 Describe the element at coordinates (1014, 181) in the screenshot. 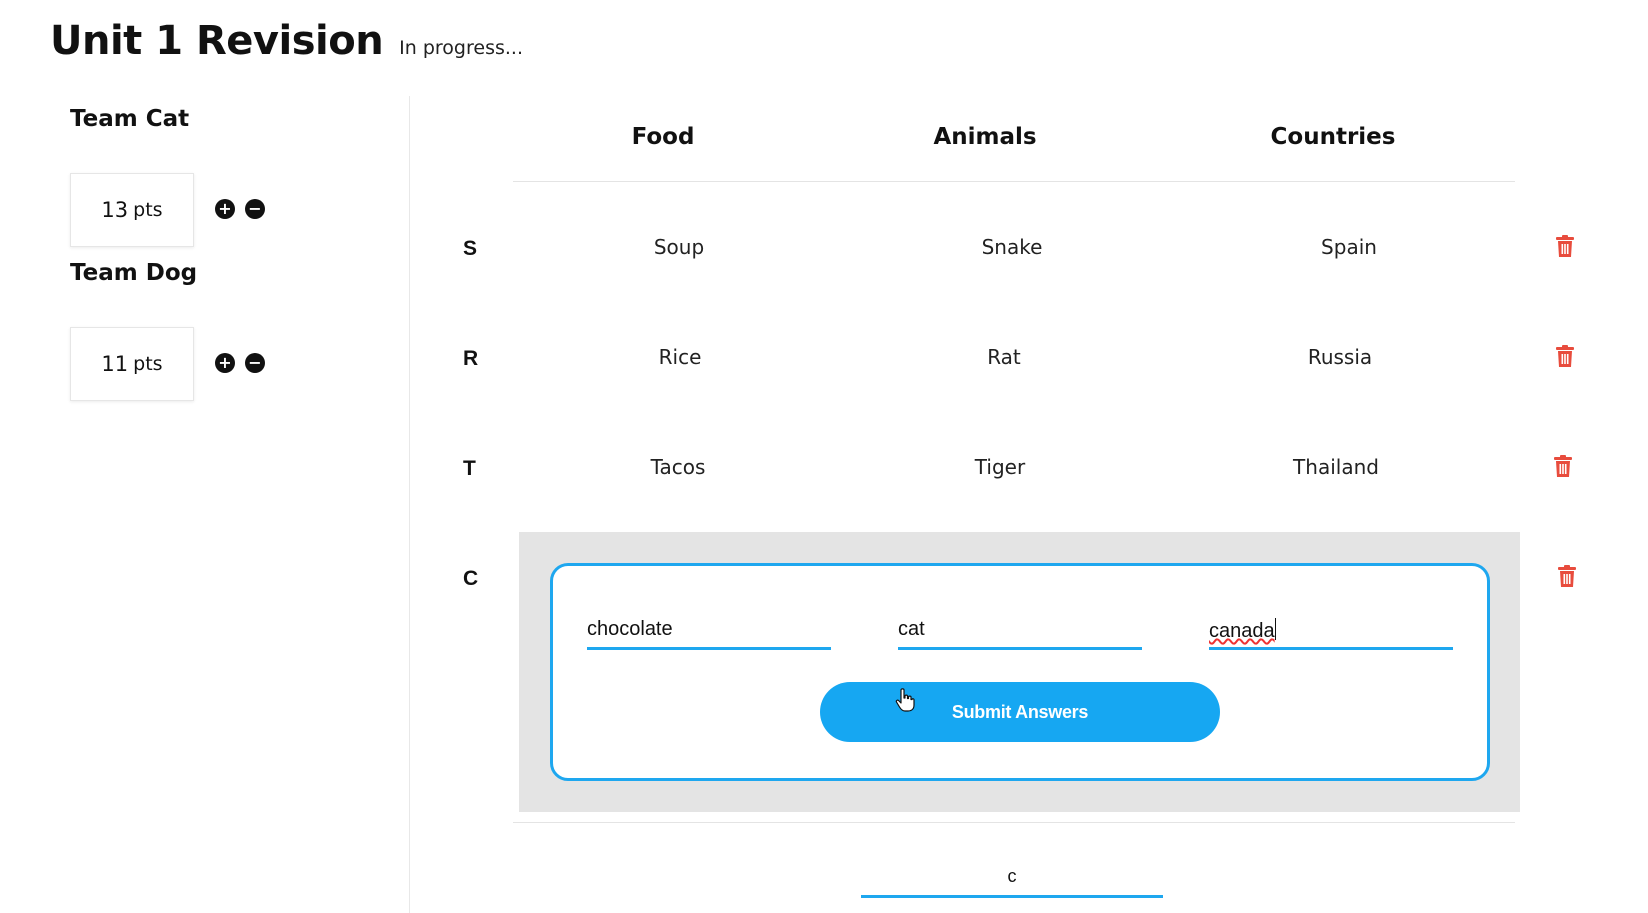

I see `header-divider` at that location.